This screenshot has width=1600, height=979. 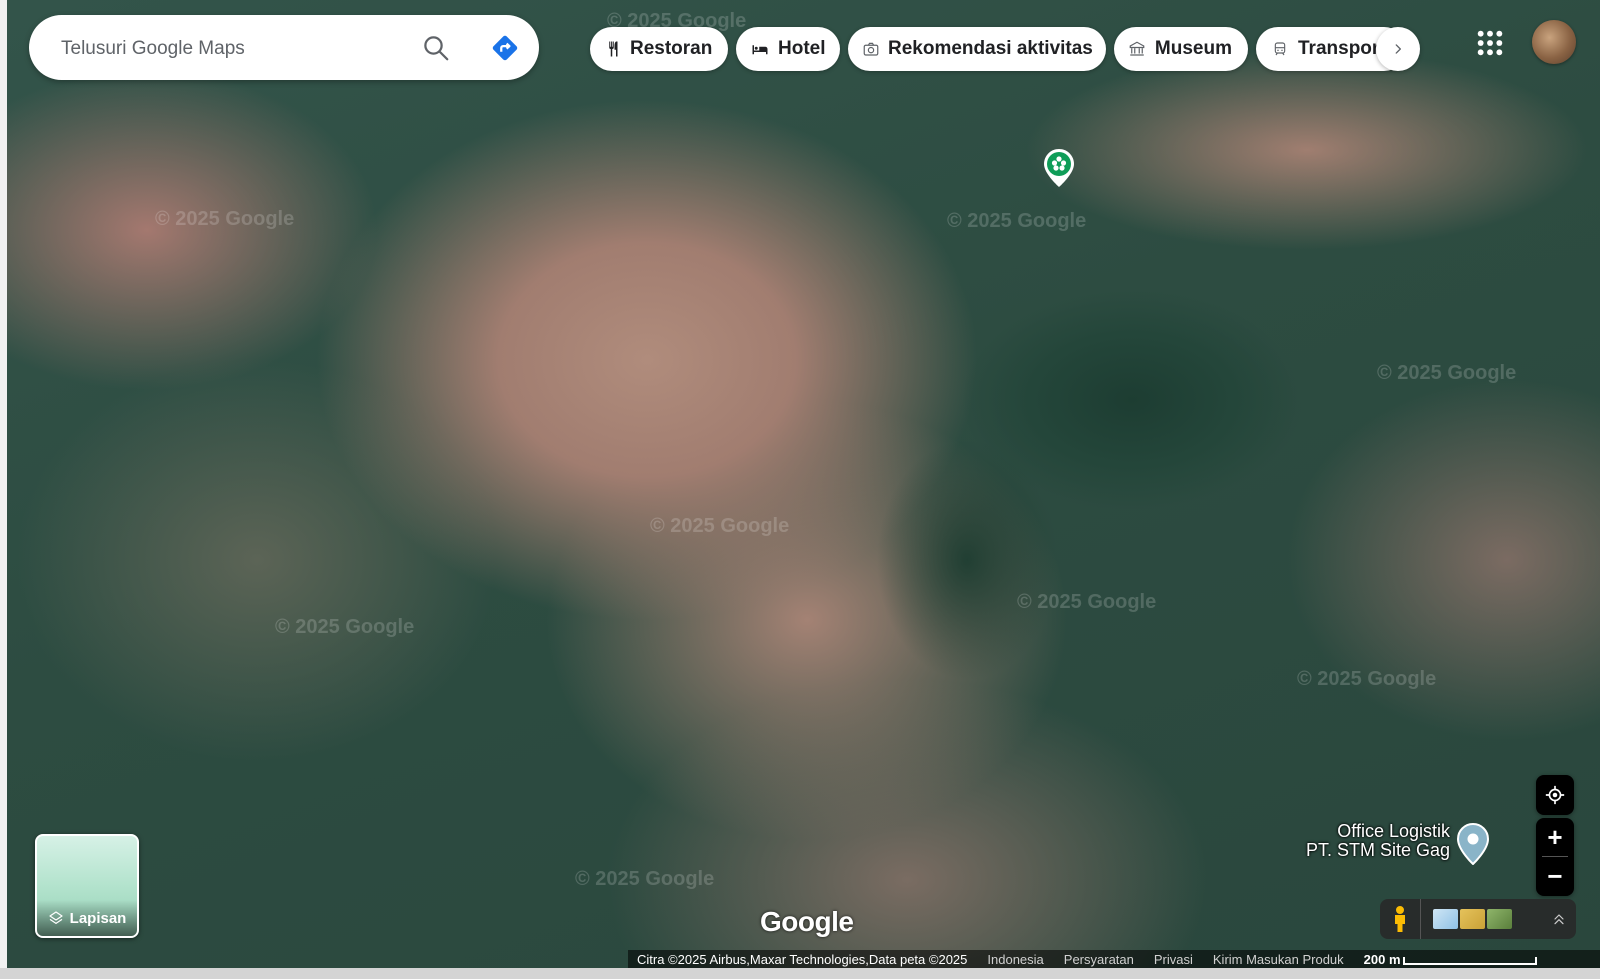 I want to click on country-link: Indonesia, so click(x=1015, y=959).